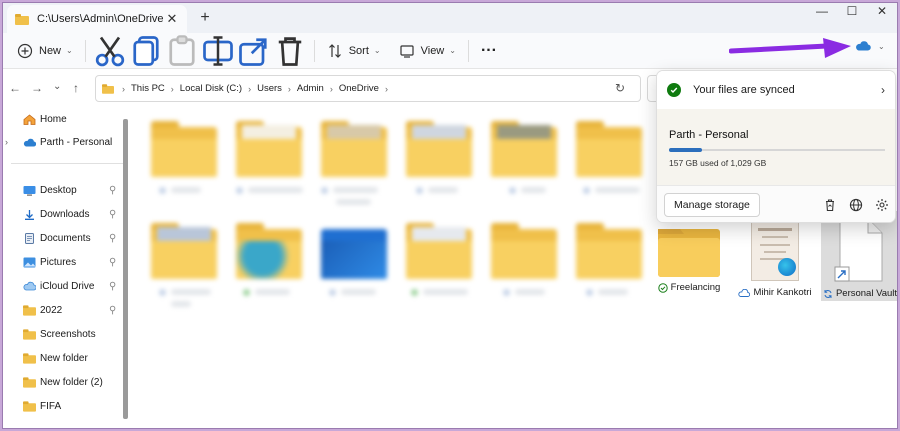 Image resolution: width=900 pixels, height=431 pixels. What do you see at coordinates (97, 19) in the screenshot?
I see `tab-onedrive: C:\Users\Admin\OneDrive ✕` at bounding box center [97, 19].